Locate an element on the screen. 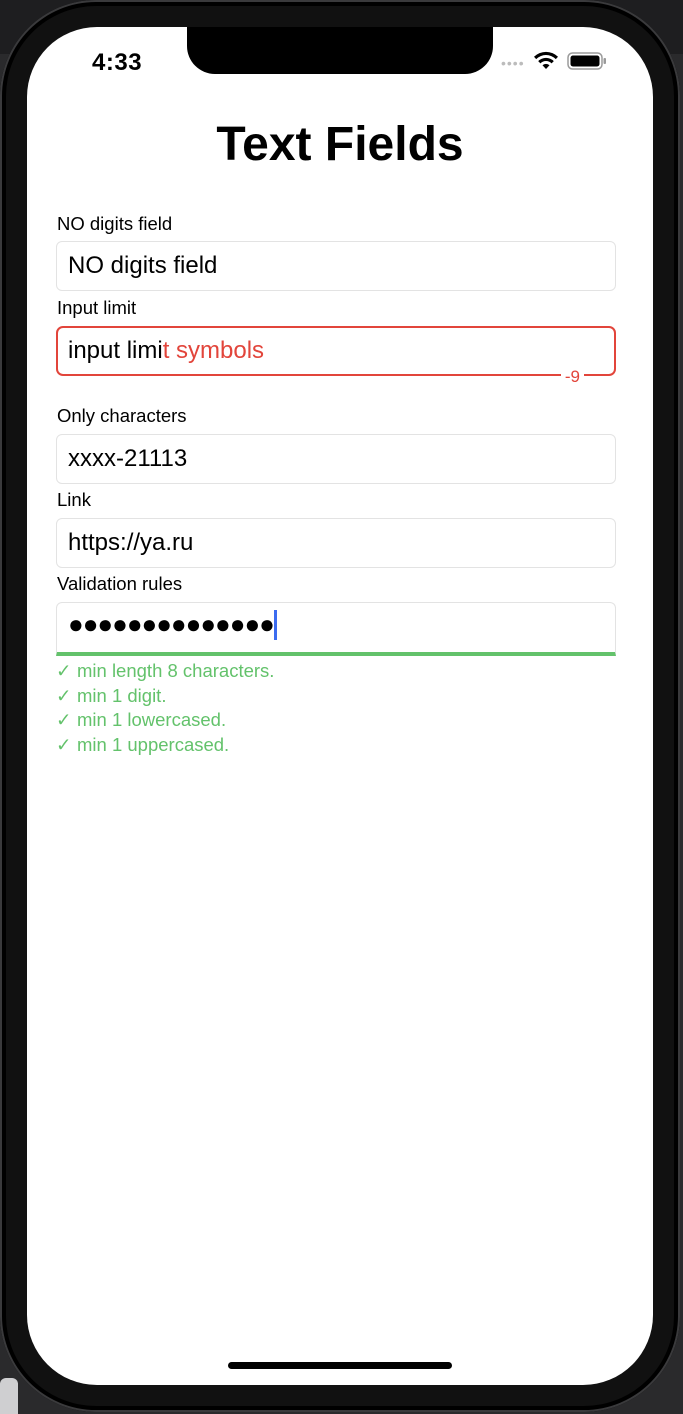  link-value: https://ya.ru is located at coordinates (131, 542).